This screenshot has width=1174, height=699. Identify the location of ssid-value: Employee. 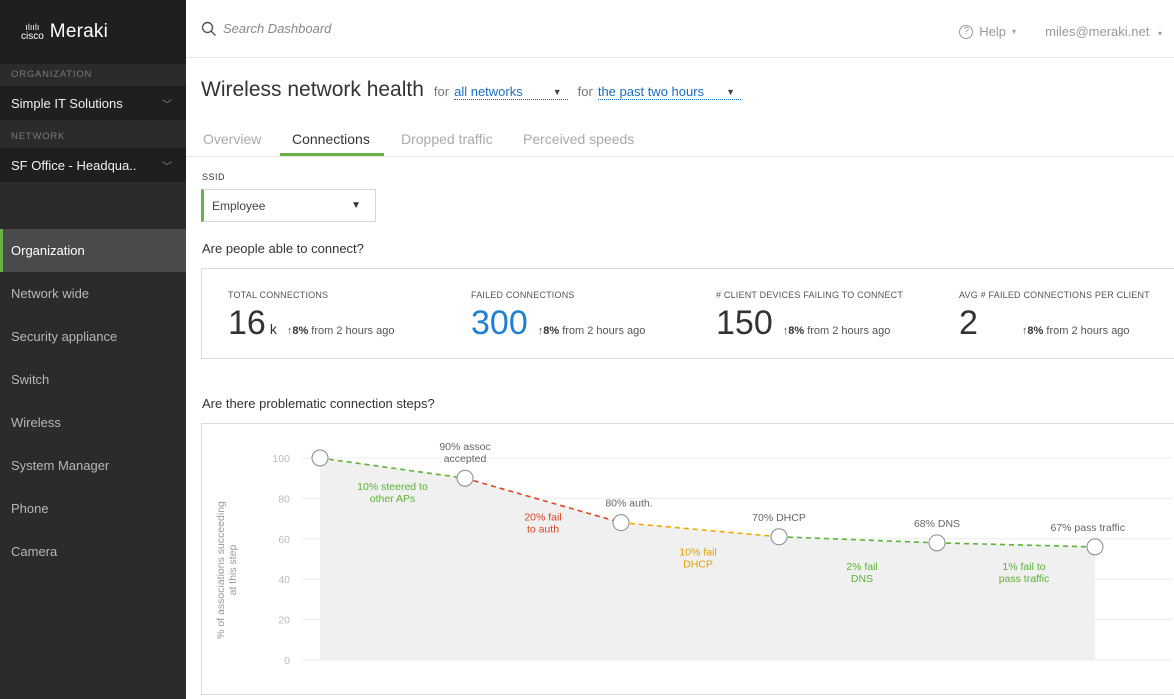
(239, 205).